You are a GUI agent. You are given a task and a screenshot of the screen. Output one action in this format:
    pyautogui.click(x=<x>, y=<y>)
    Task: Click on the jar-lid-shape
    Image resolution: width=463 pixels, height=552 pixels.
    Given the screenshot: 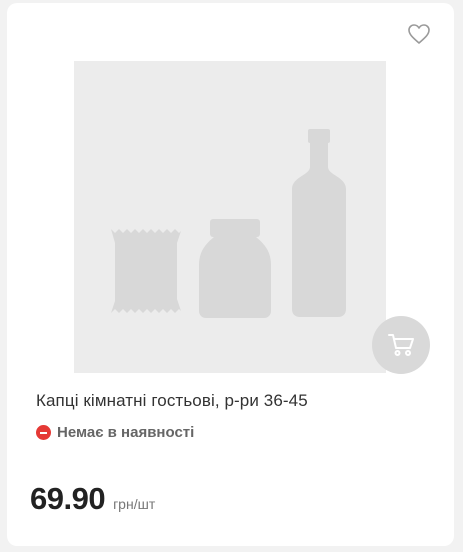 What is the action you would take?
    pyautogui.click(x=235, y=228)
    